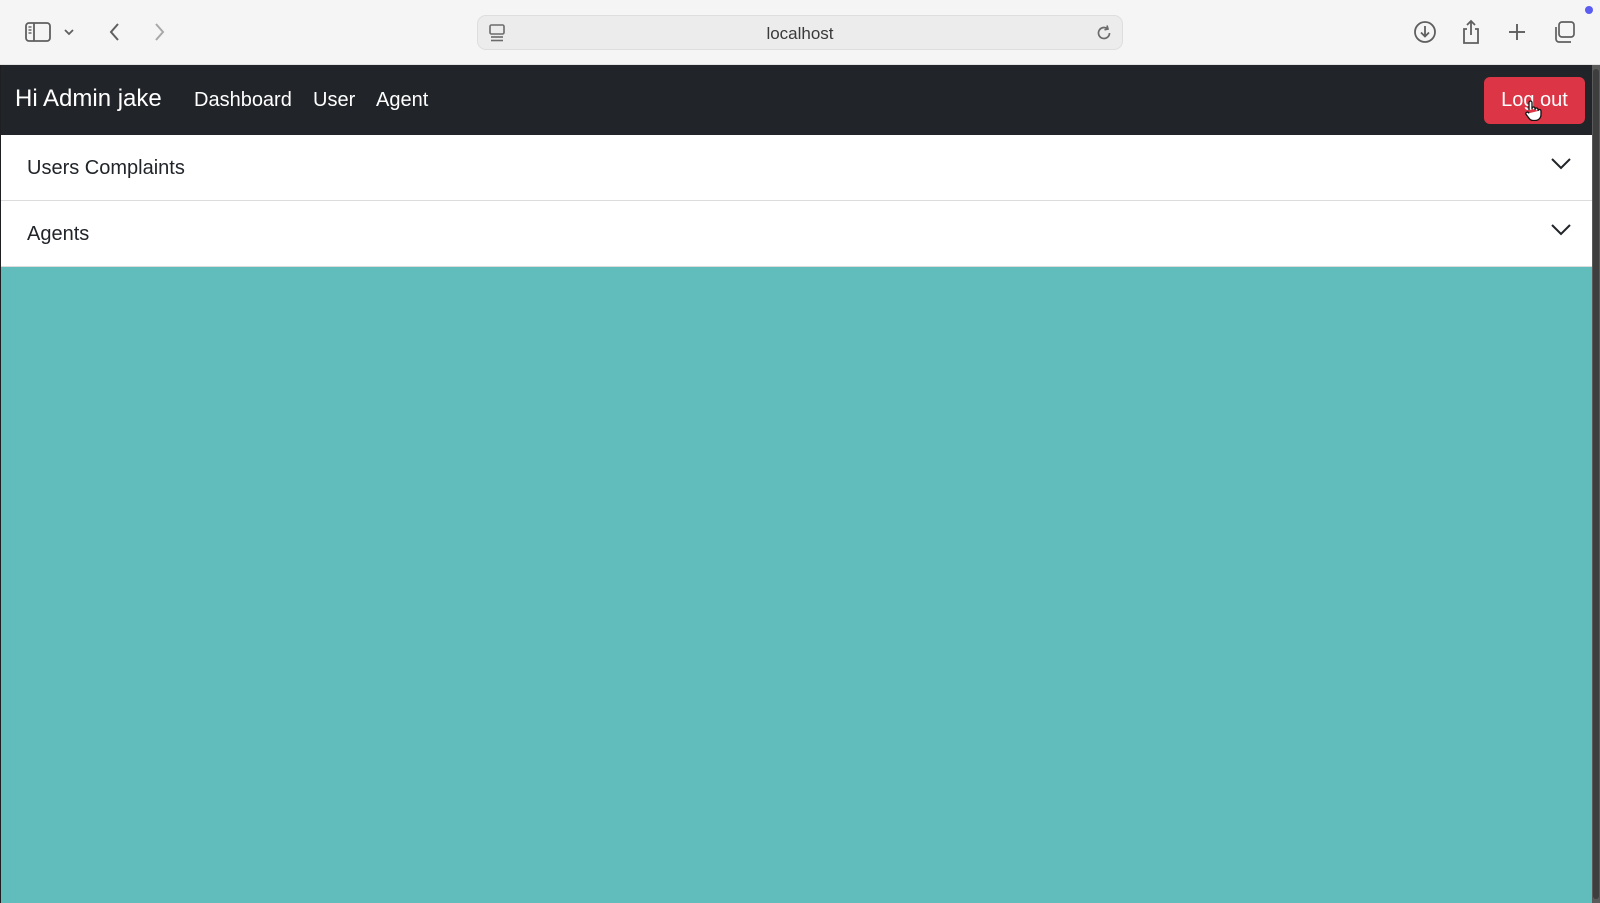 Image resolution: width=1600 pixels, height=903 pixels. What do you see at coordinates (1104, 35) in the screenshot?
I see `reload-icon` at bounding box center [1104, 35].